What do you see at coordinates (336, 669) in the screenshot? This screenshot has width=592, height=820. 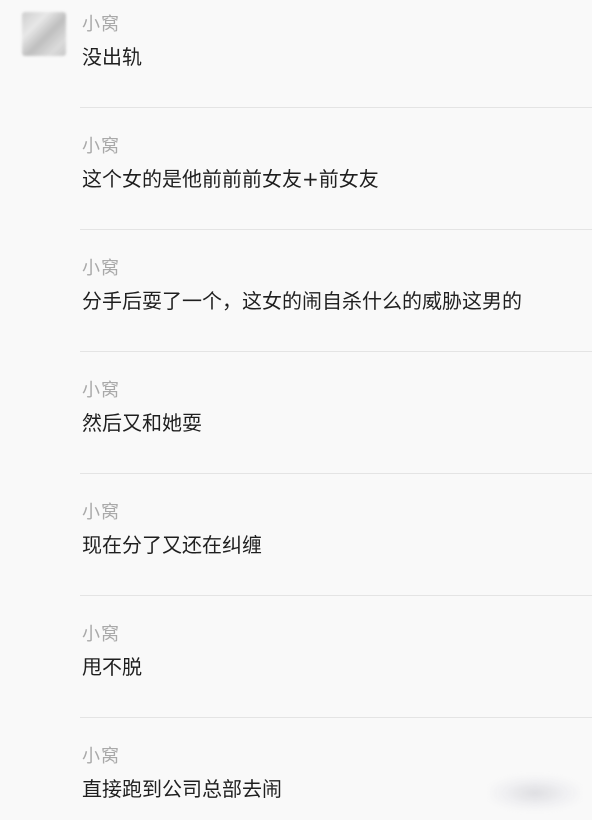 I see `message-item: 小窝 甩不脱` at bounding box center [336, 669].